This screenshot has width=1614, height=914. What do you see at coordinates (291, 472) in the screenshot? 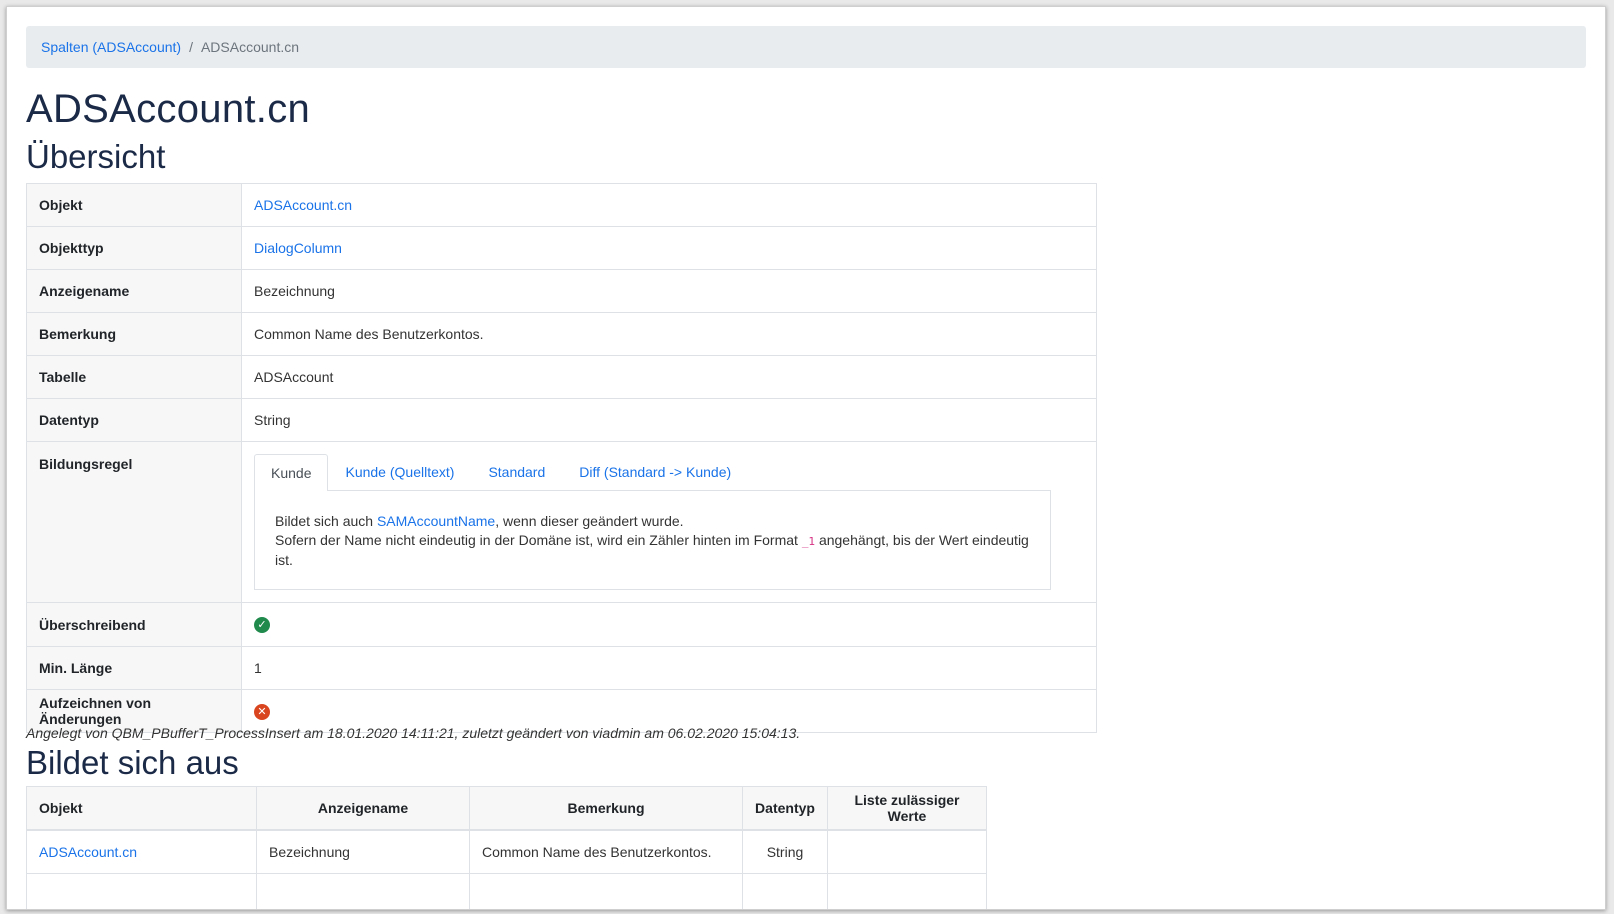
I see `tab-kunde: Kunde` at bounding box center [291, 472].